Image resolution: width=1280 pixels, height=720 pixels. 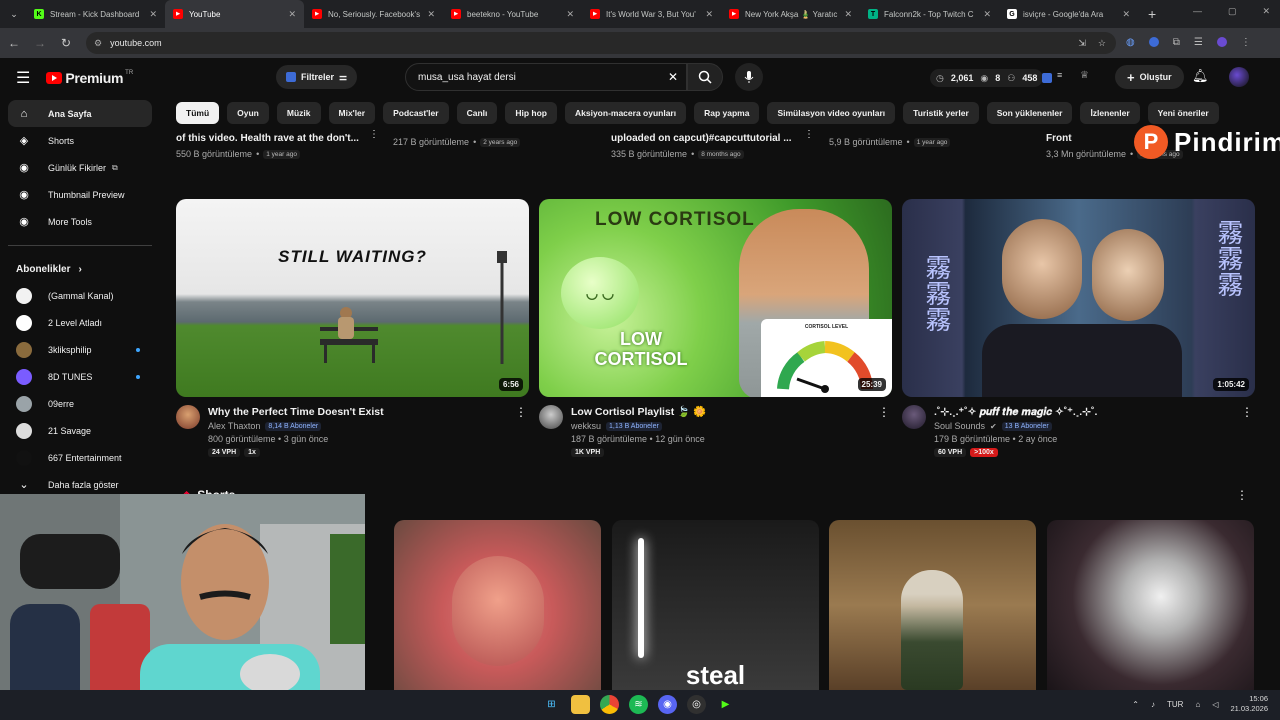 What do you see at coordinates (651, 14) in the screenshot?
I see `browser-tab: ▶ It's World War 3, But You' ✕` at bounding box center [651, 14].